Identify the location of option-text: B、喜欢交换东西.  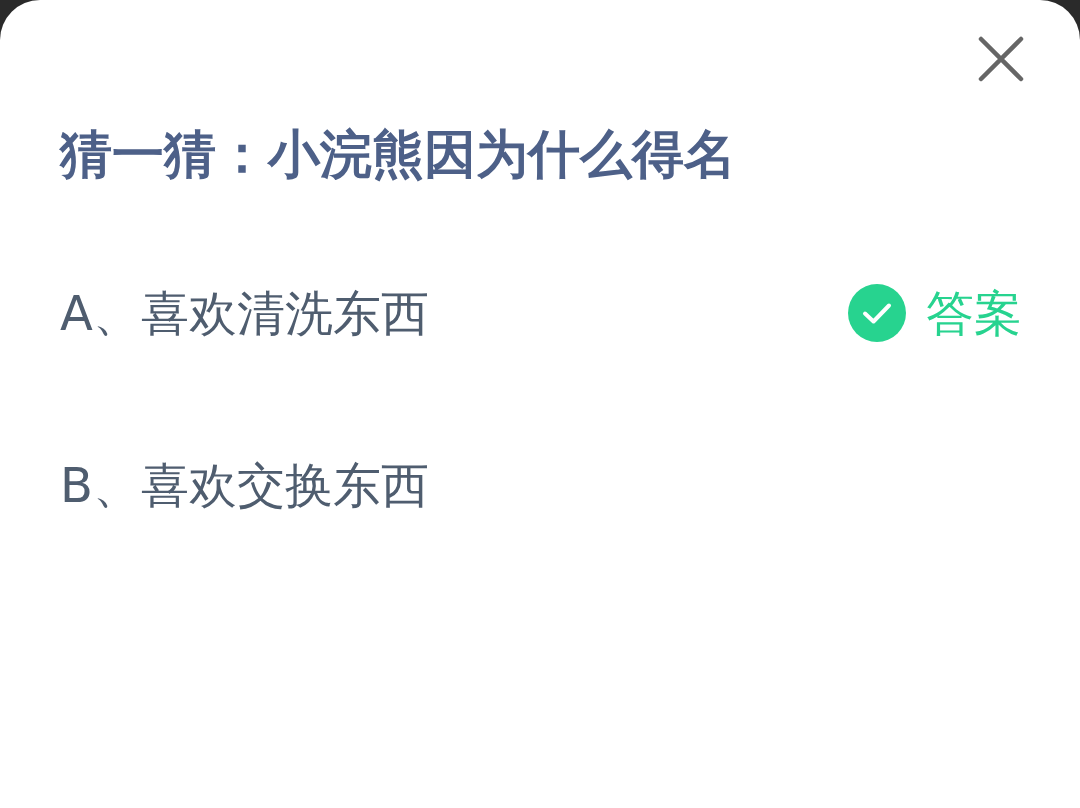
(244, 485).